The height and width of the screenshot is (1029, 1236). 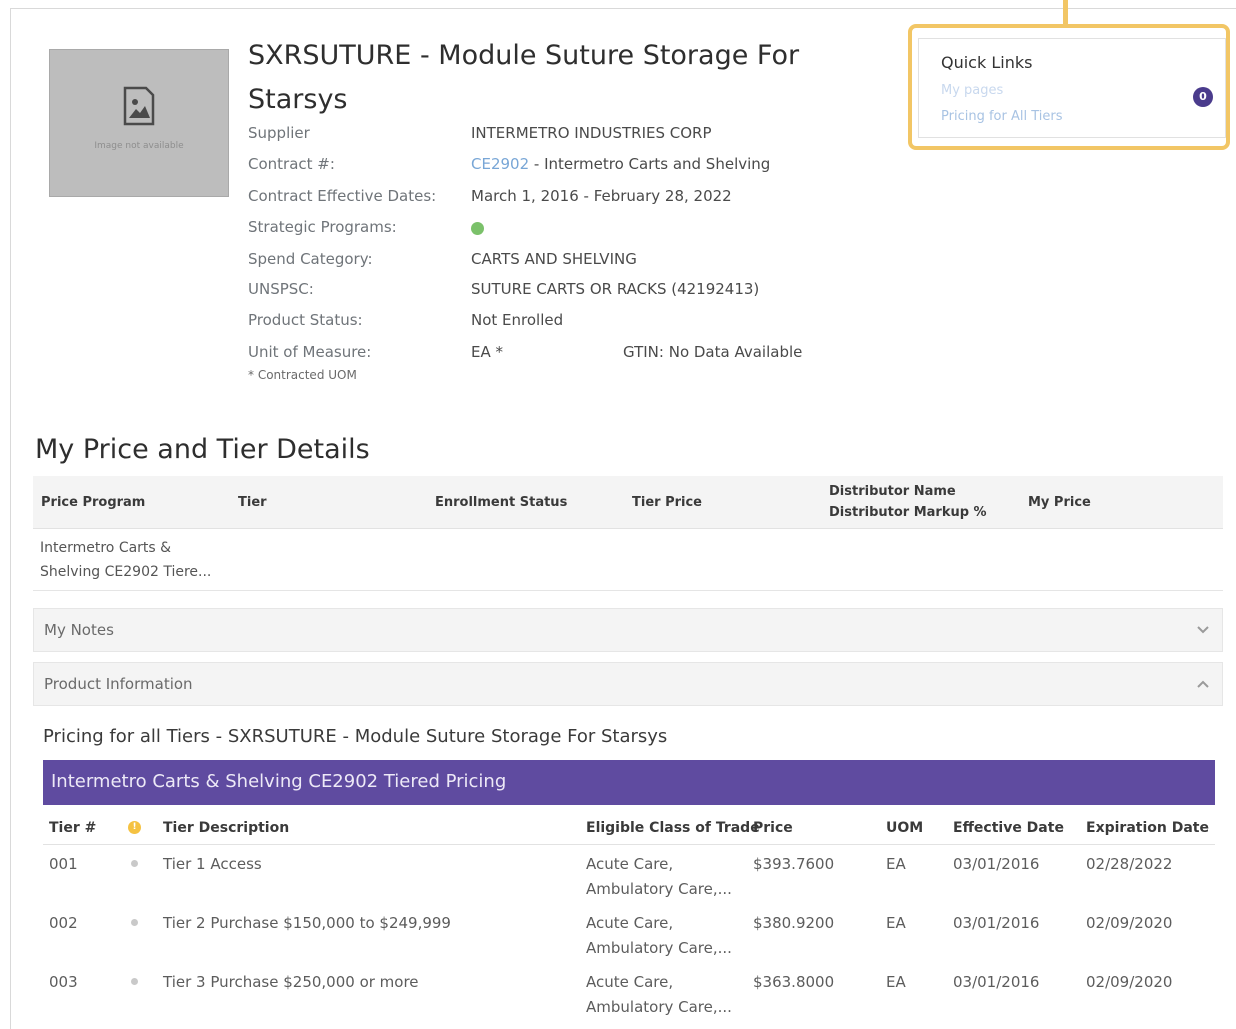 I want to click on image-icon, so click(x=139, y=106).